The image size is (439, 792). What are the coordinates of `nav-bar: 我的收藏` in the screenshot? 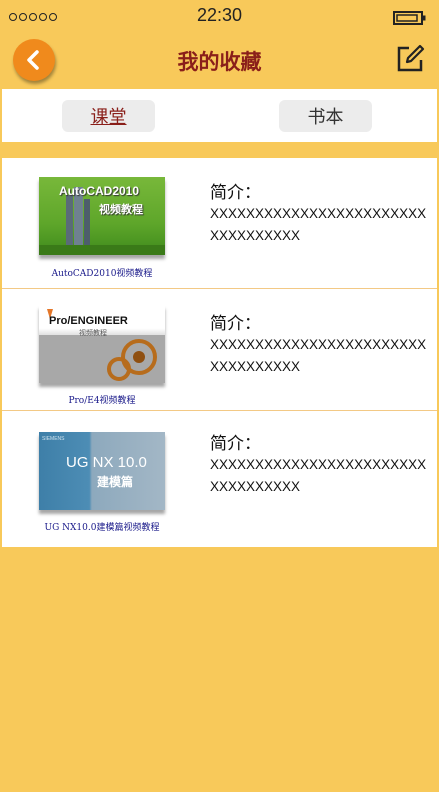 It's located at (219, 61).